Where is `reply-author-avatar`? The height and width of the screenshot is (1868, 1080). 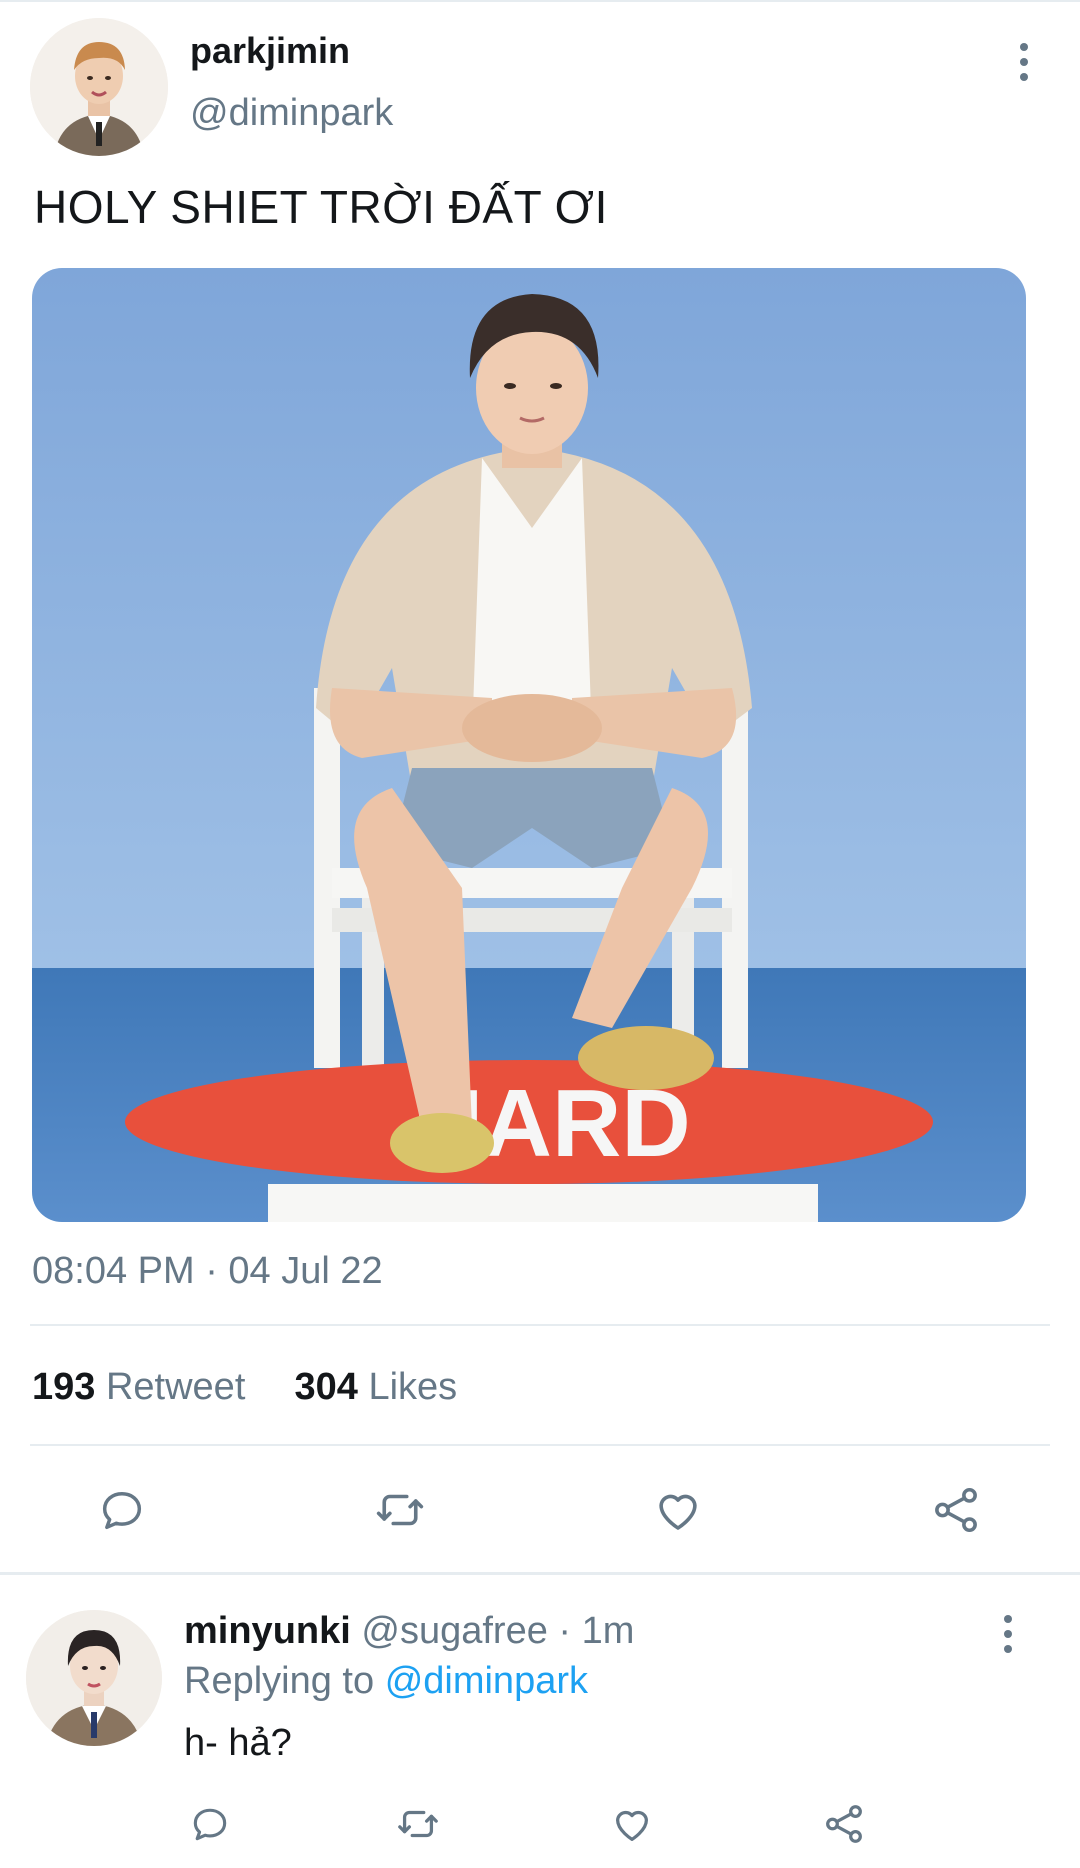
reply-author-avatar is located at coordinates (94, 1678).